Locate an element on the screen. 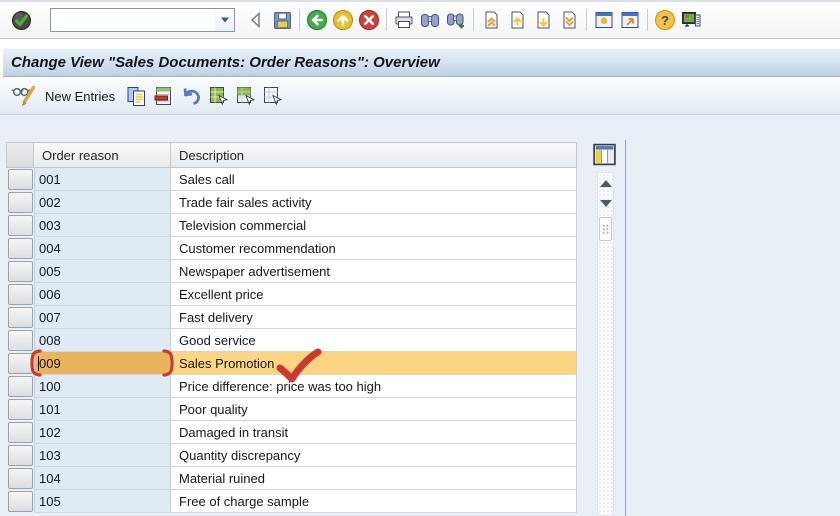  command-field is located at coordinates (133, 19).